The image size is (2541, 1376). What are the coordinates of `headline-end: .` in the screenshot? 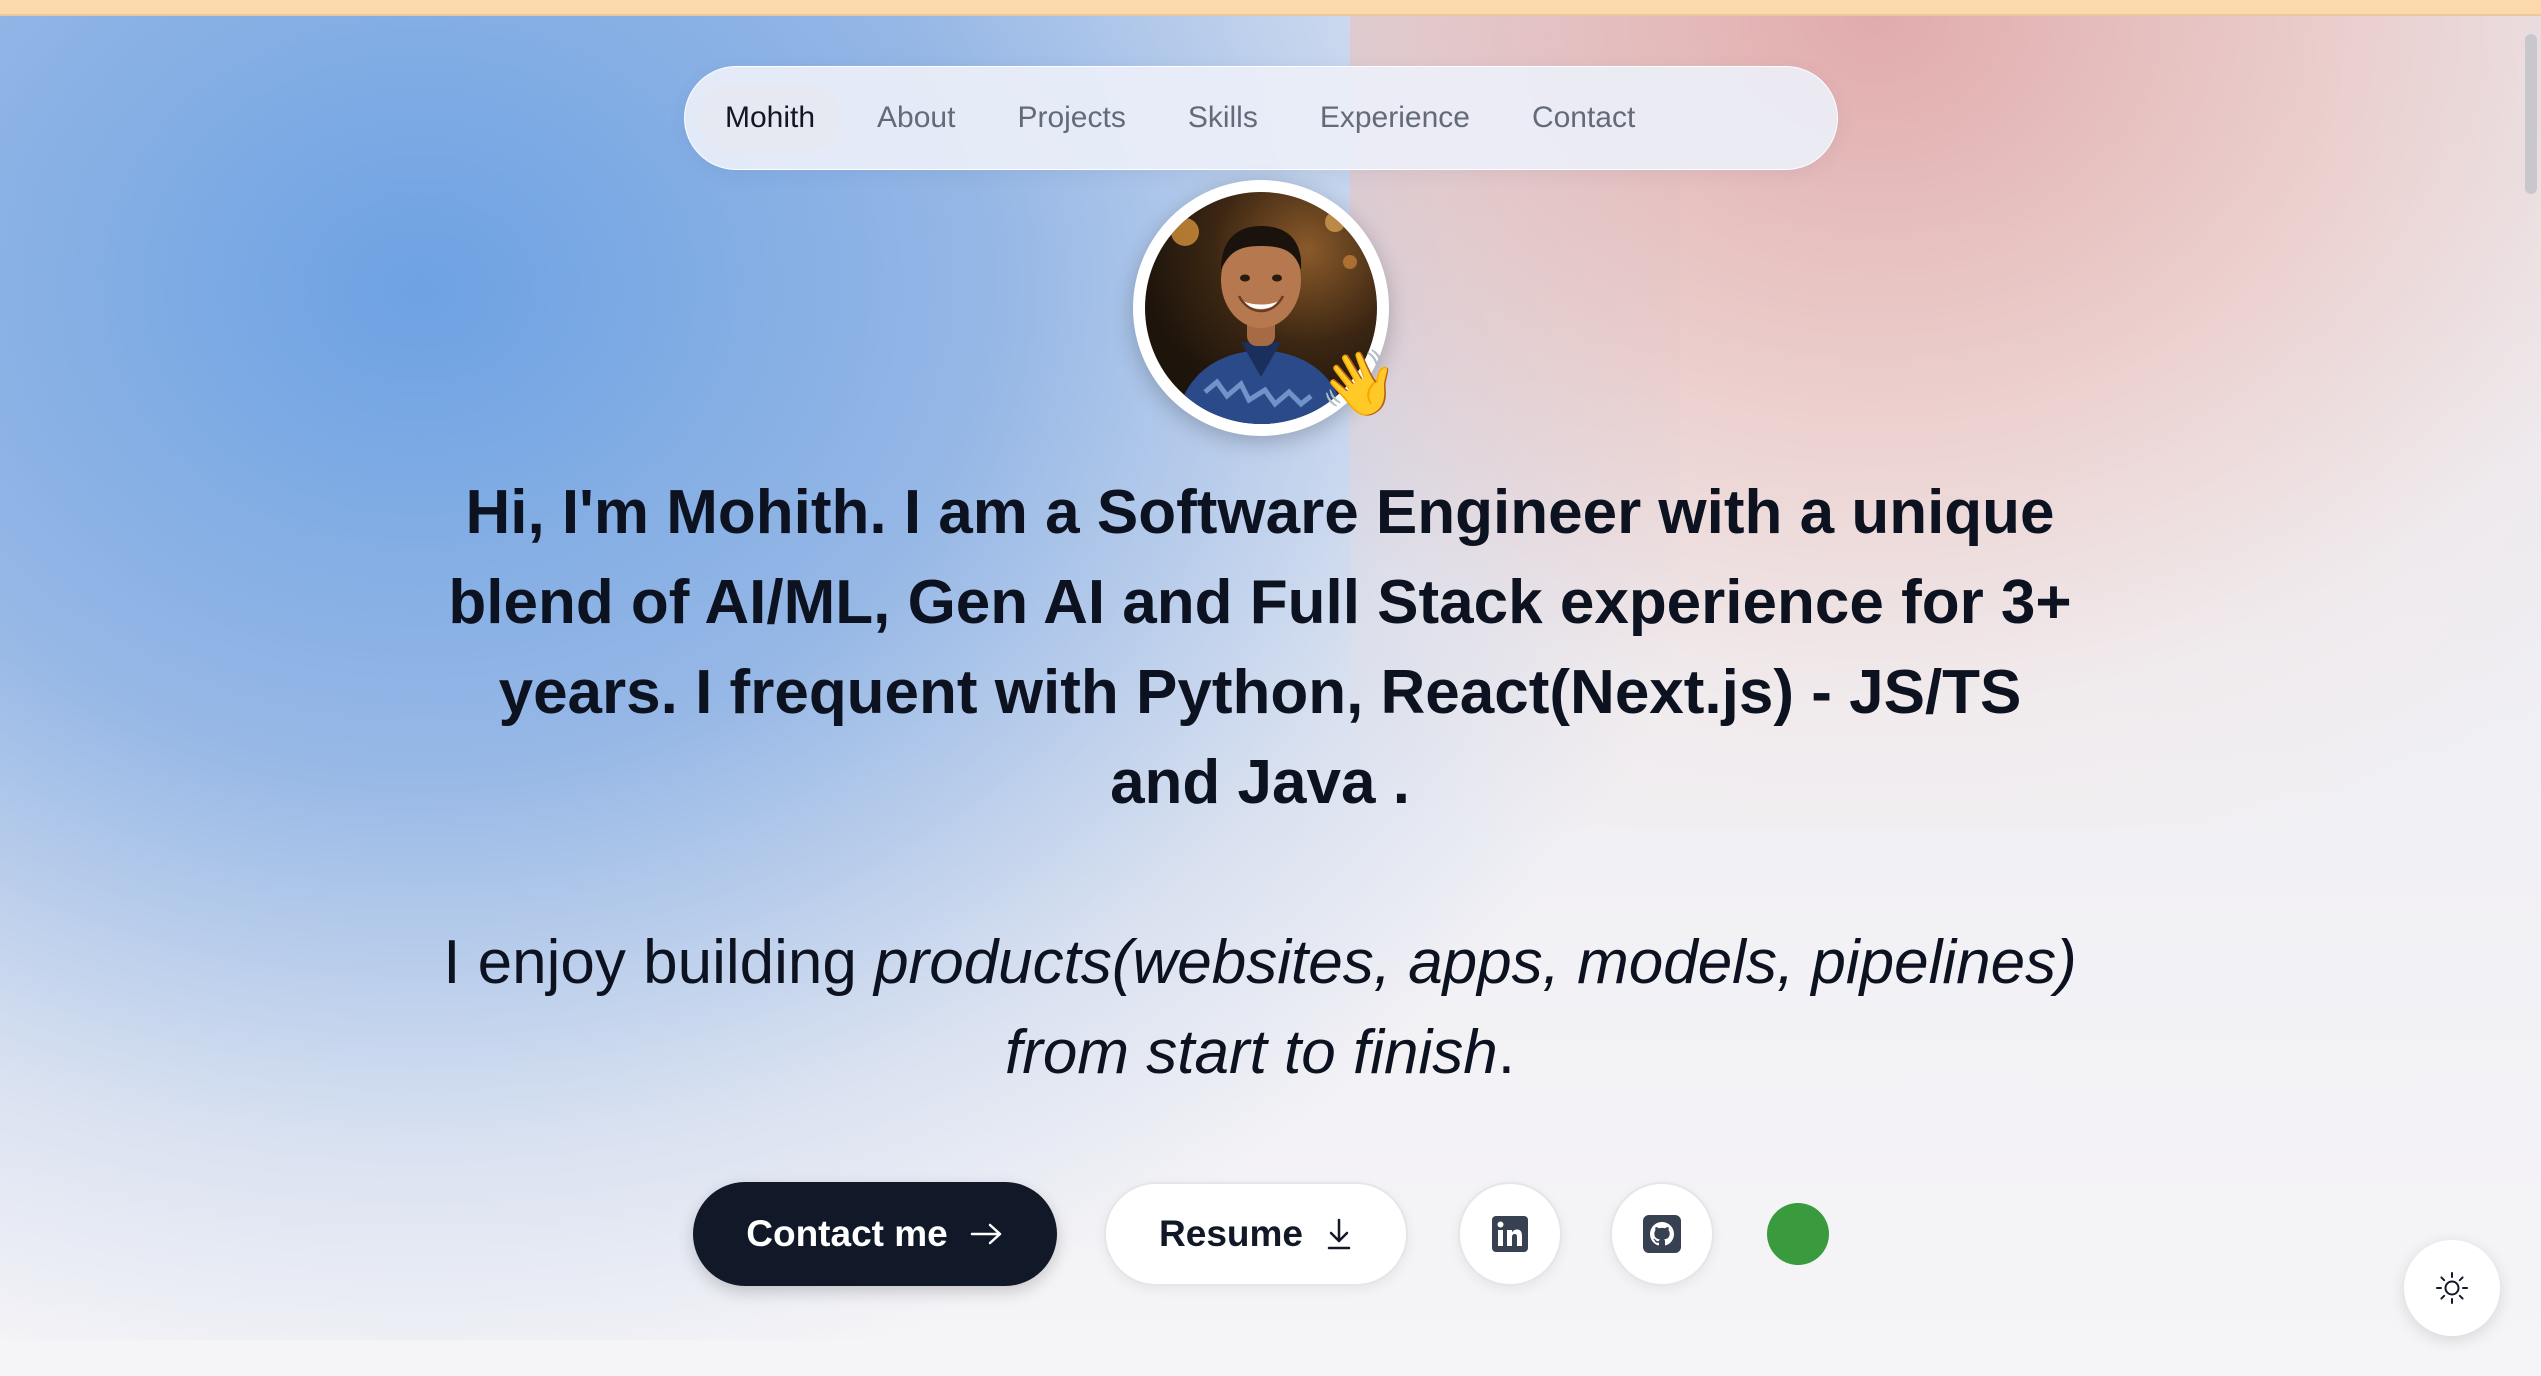 It's located at (1392, 782).